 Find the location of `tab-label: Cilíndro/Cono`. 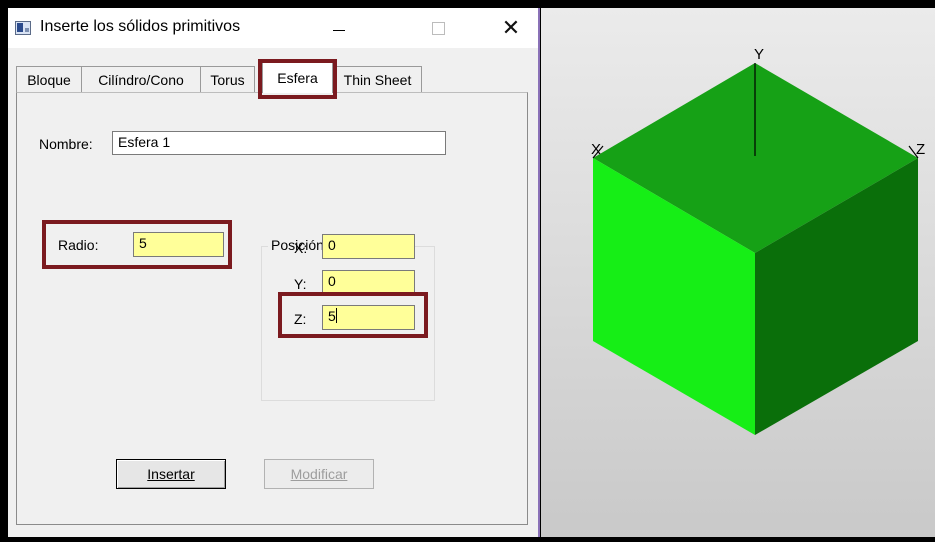

tab-label: Cilíndro/Cono is located at coordinates (141, 79).